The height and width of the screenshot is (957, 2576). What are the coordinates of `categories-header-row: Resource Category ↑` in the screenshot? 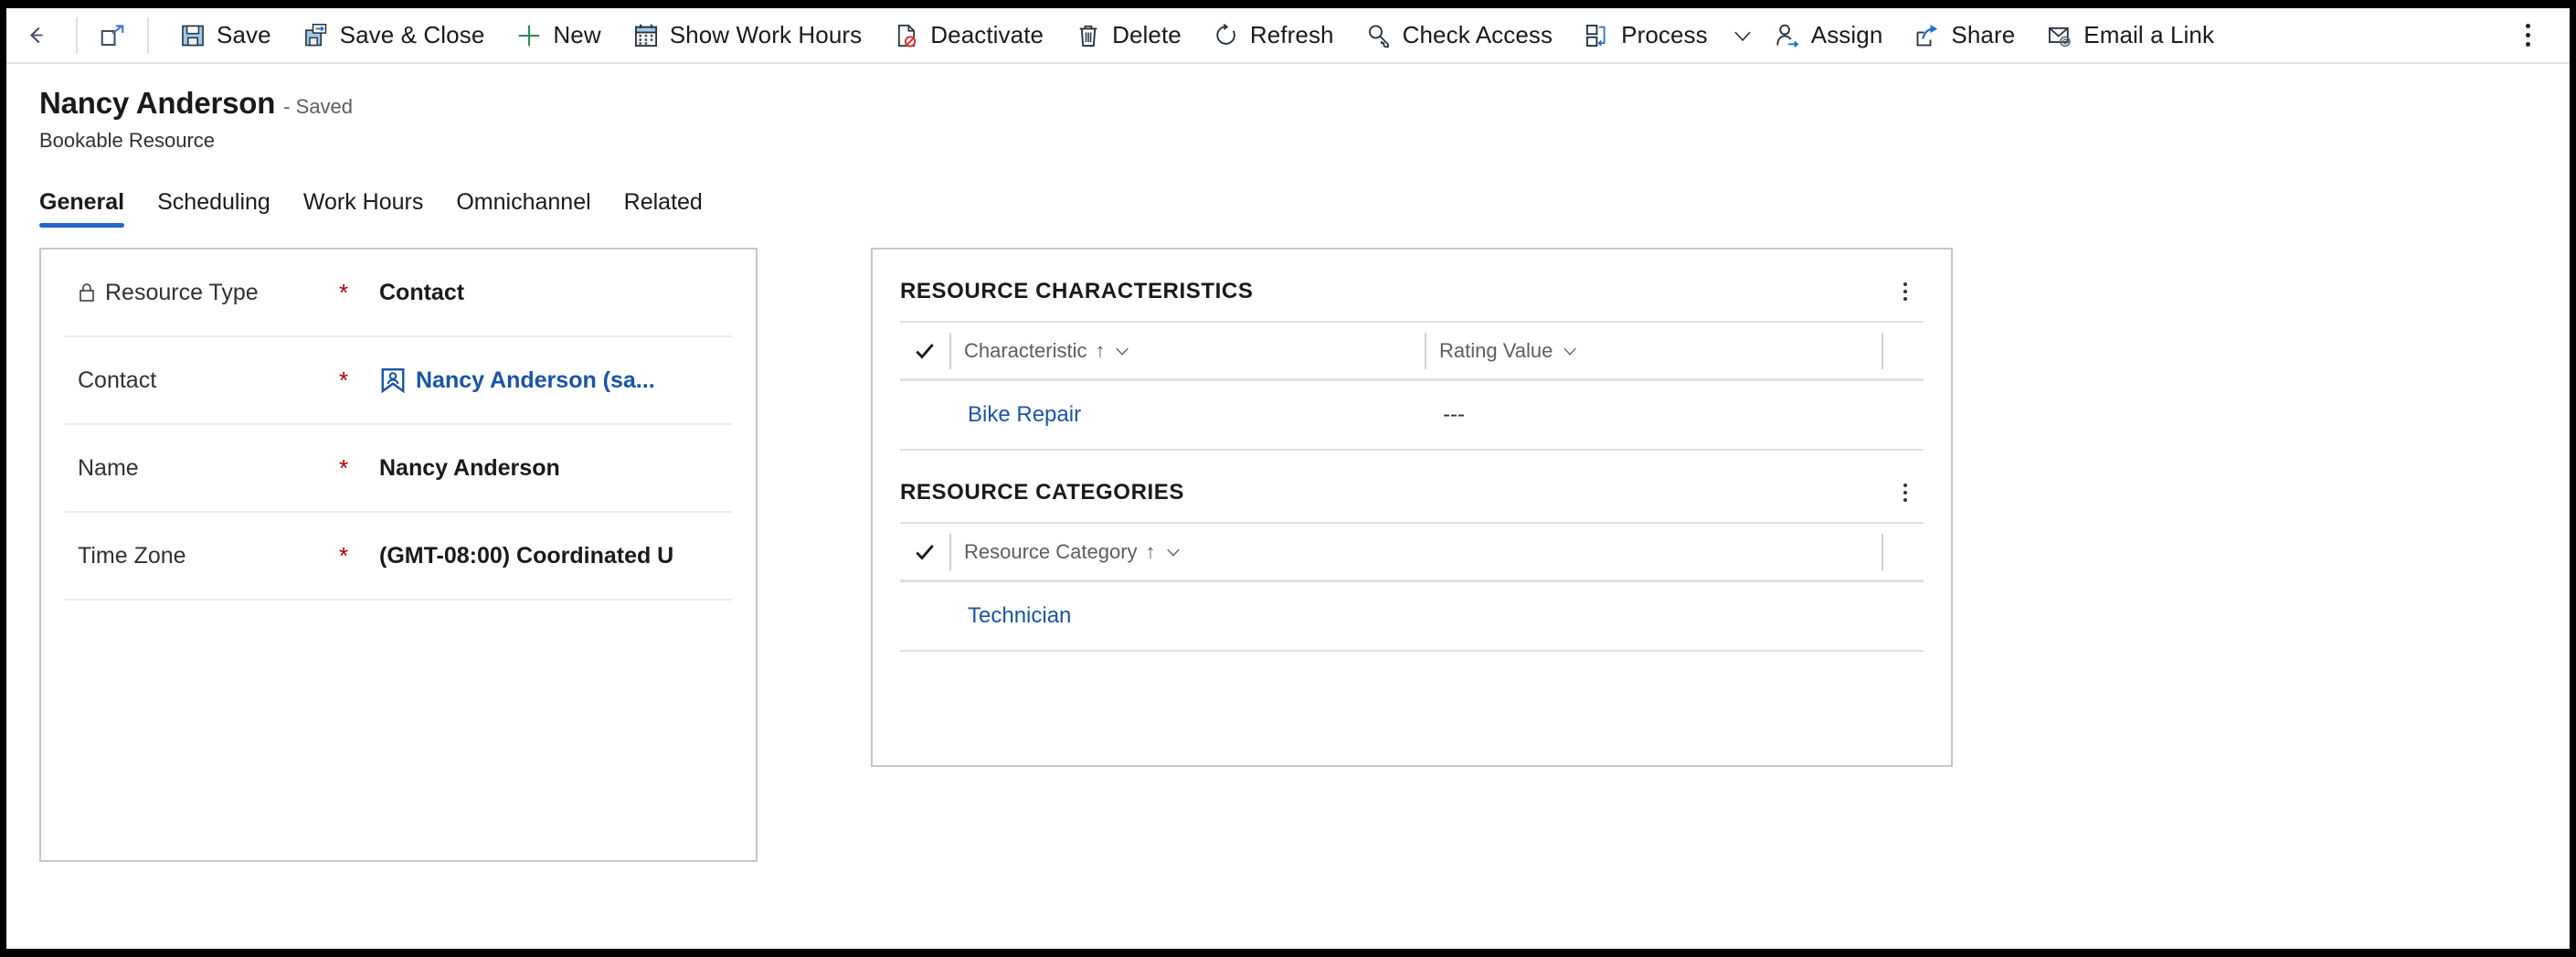 It's located at (1412, 552).